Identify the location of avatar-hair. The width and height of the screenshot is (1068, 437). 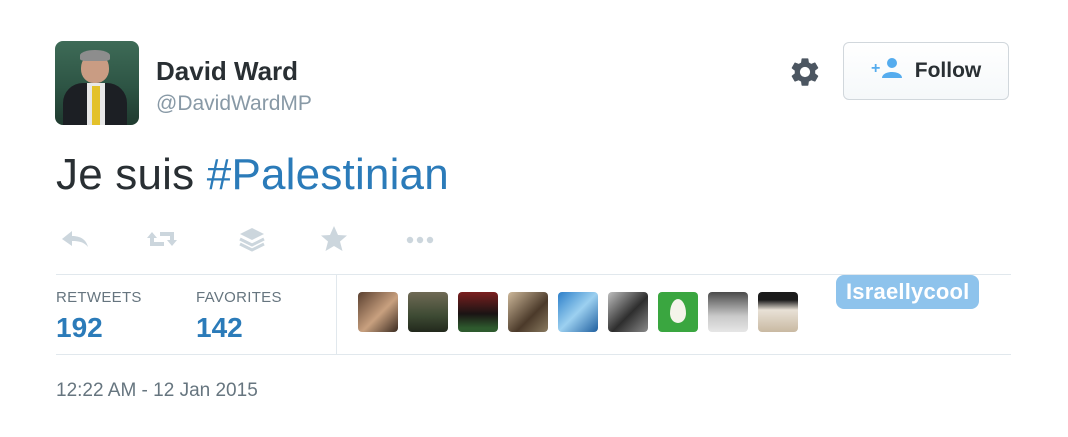
(95, 55).